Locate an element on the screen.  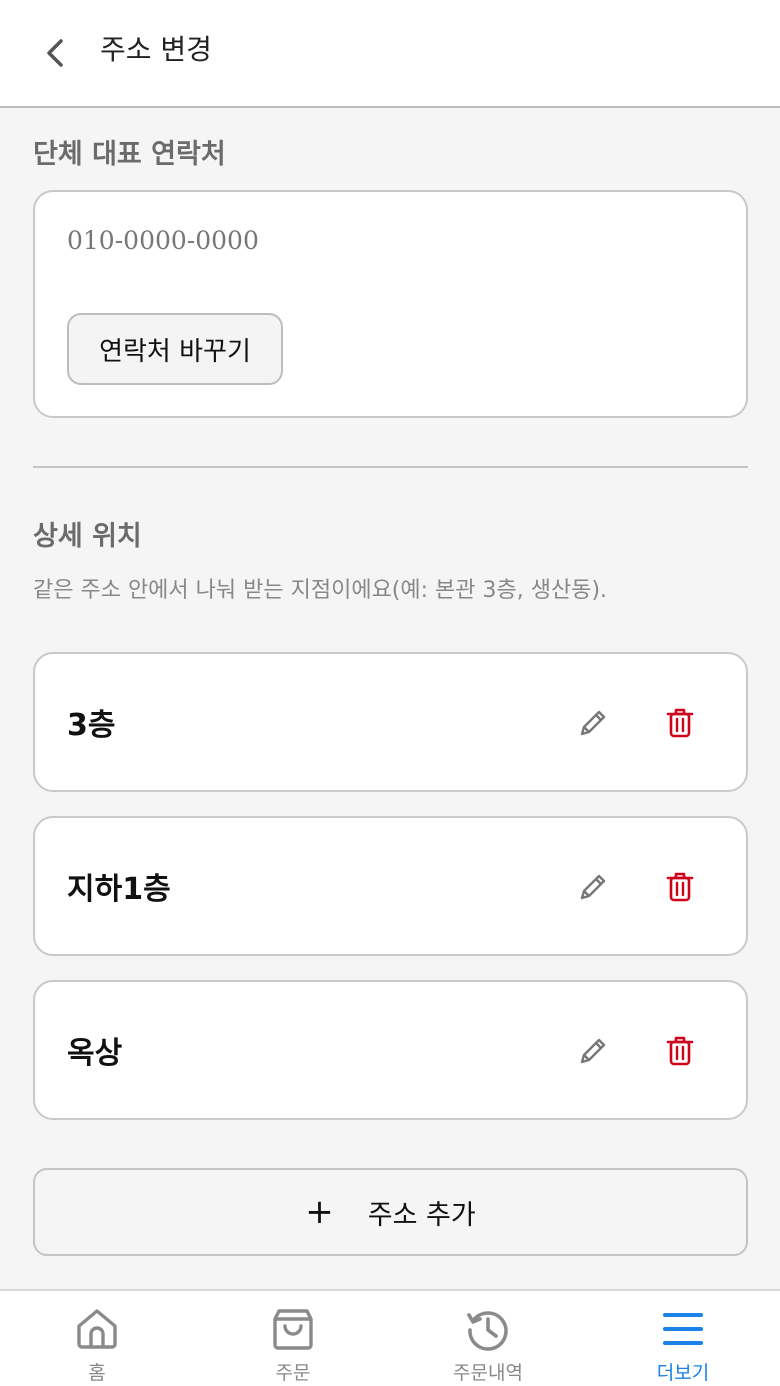
nav-label: 더보기 is located at coordinates (683, 1373).